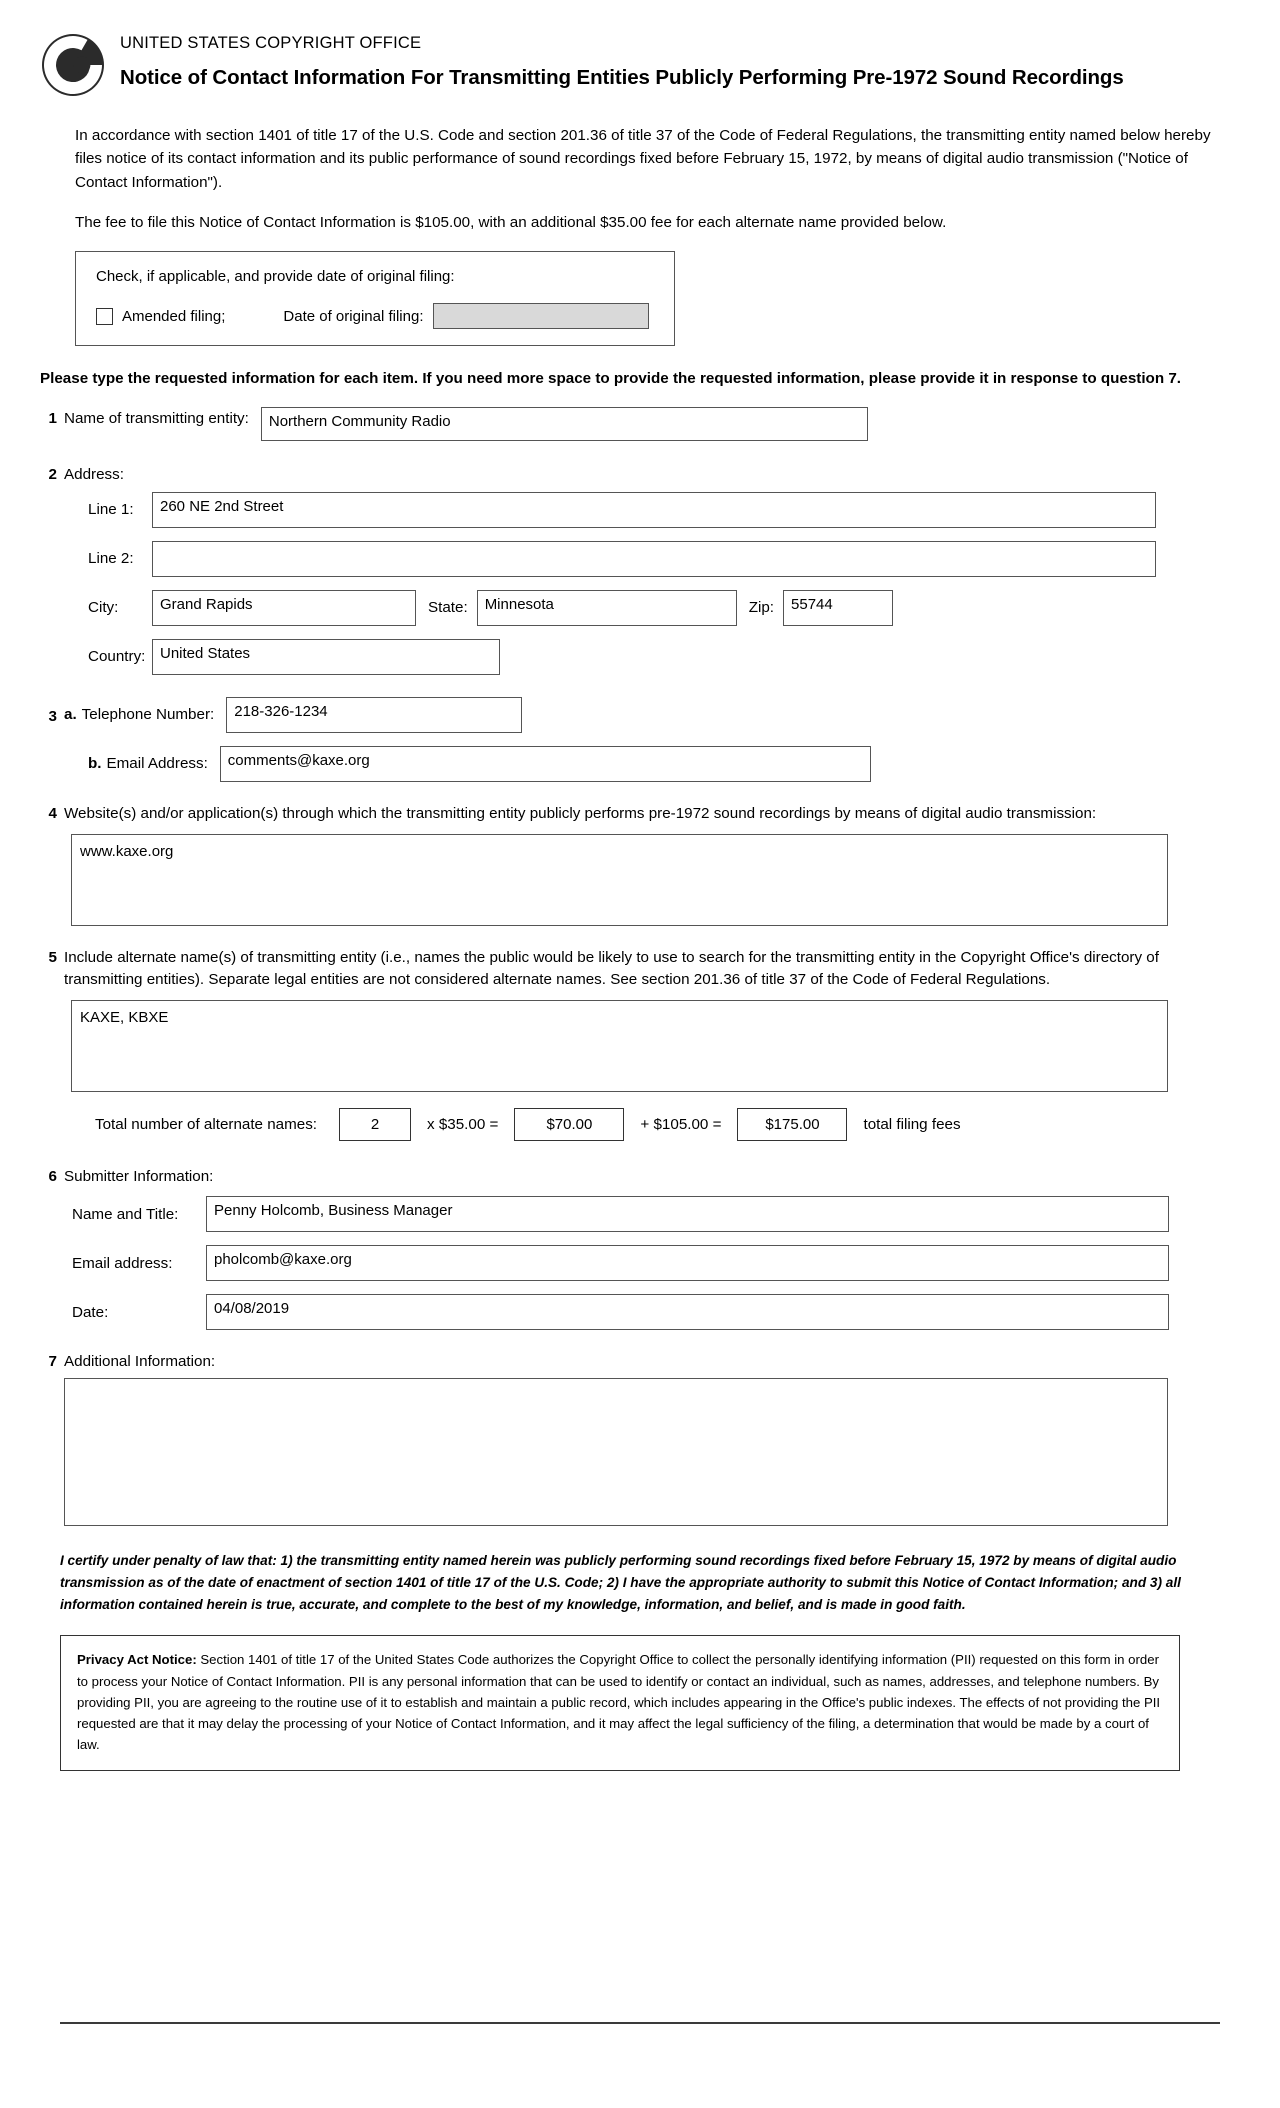 This screenshot has height=2108, width=1280. I want to click on item-3b-spacer, so click(76, 763).